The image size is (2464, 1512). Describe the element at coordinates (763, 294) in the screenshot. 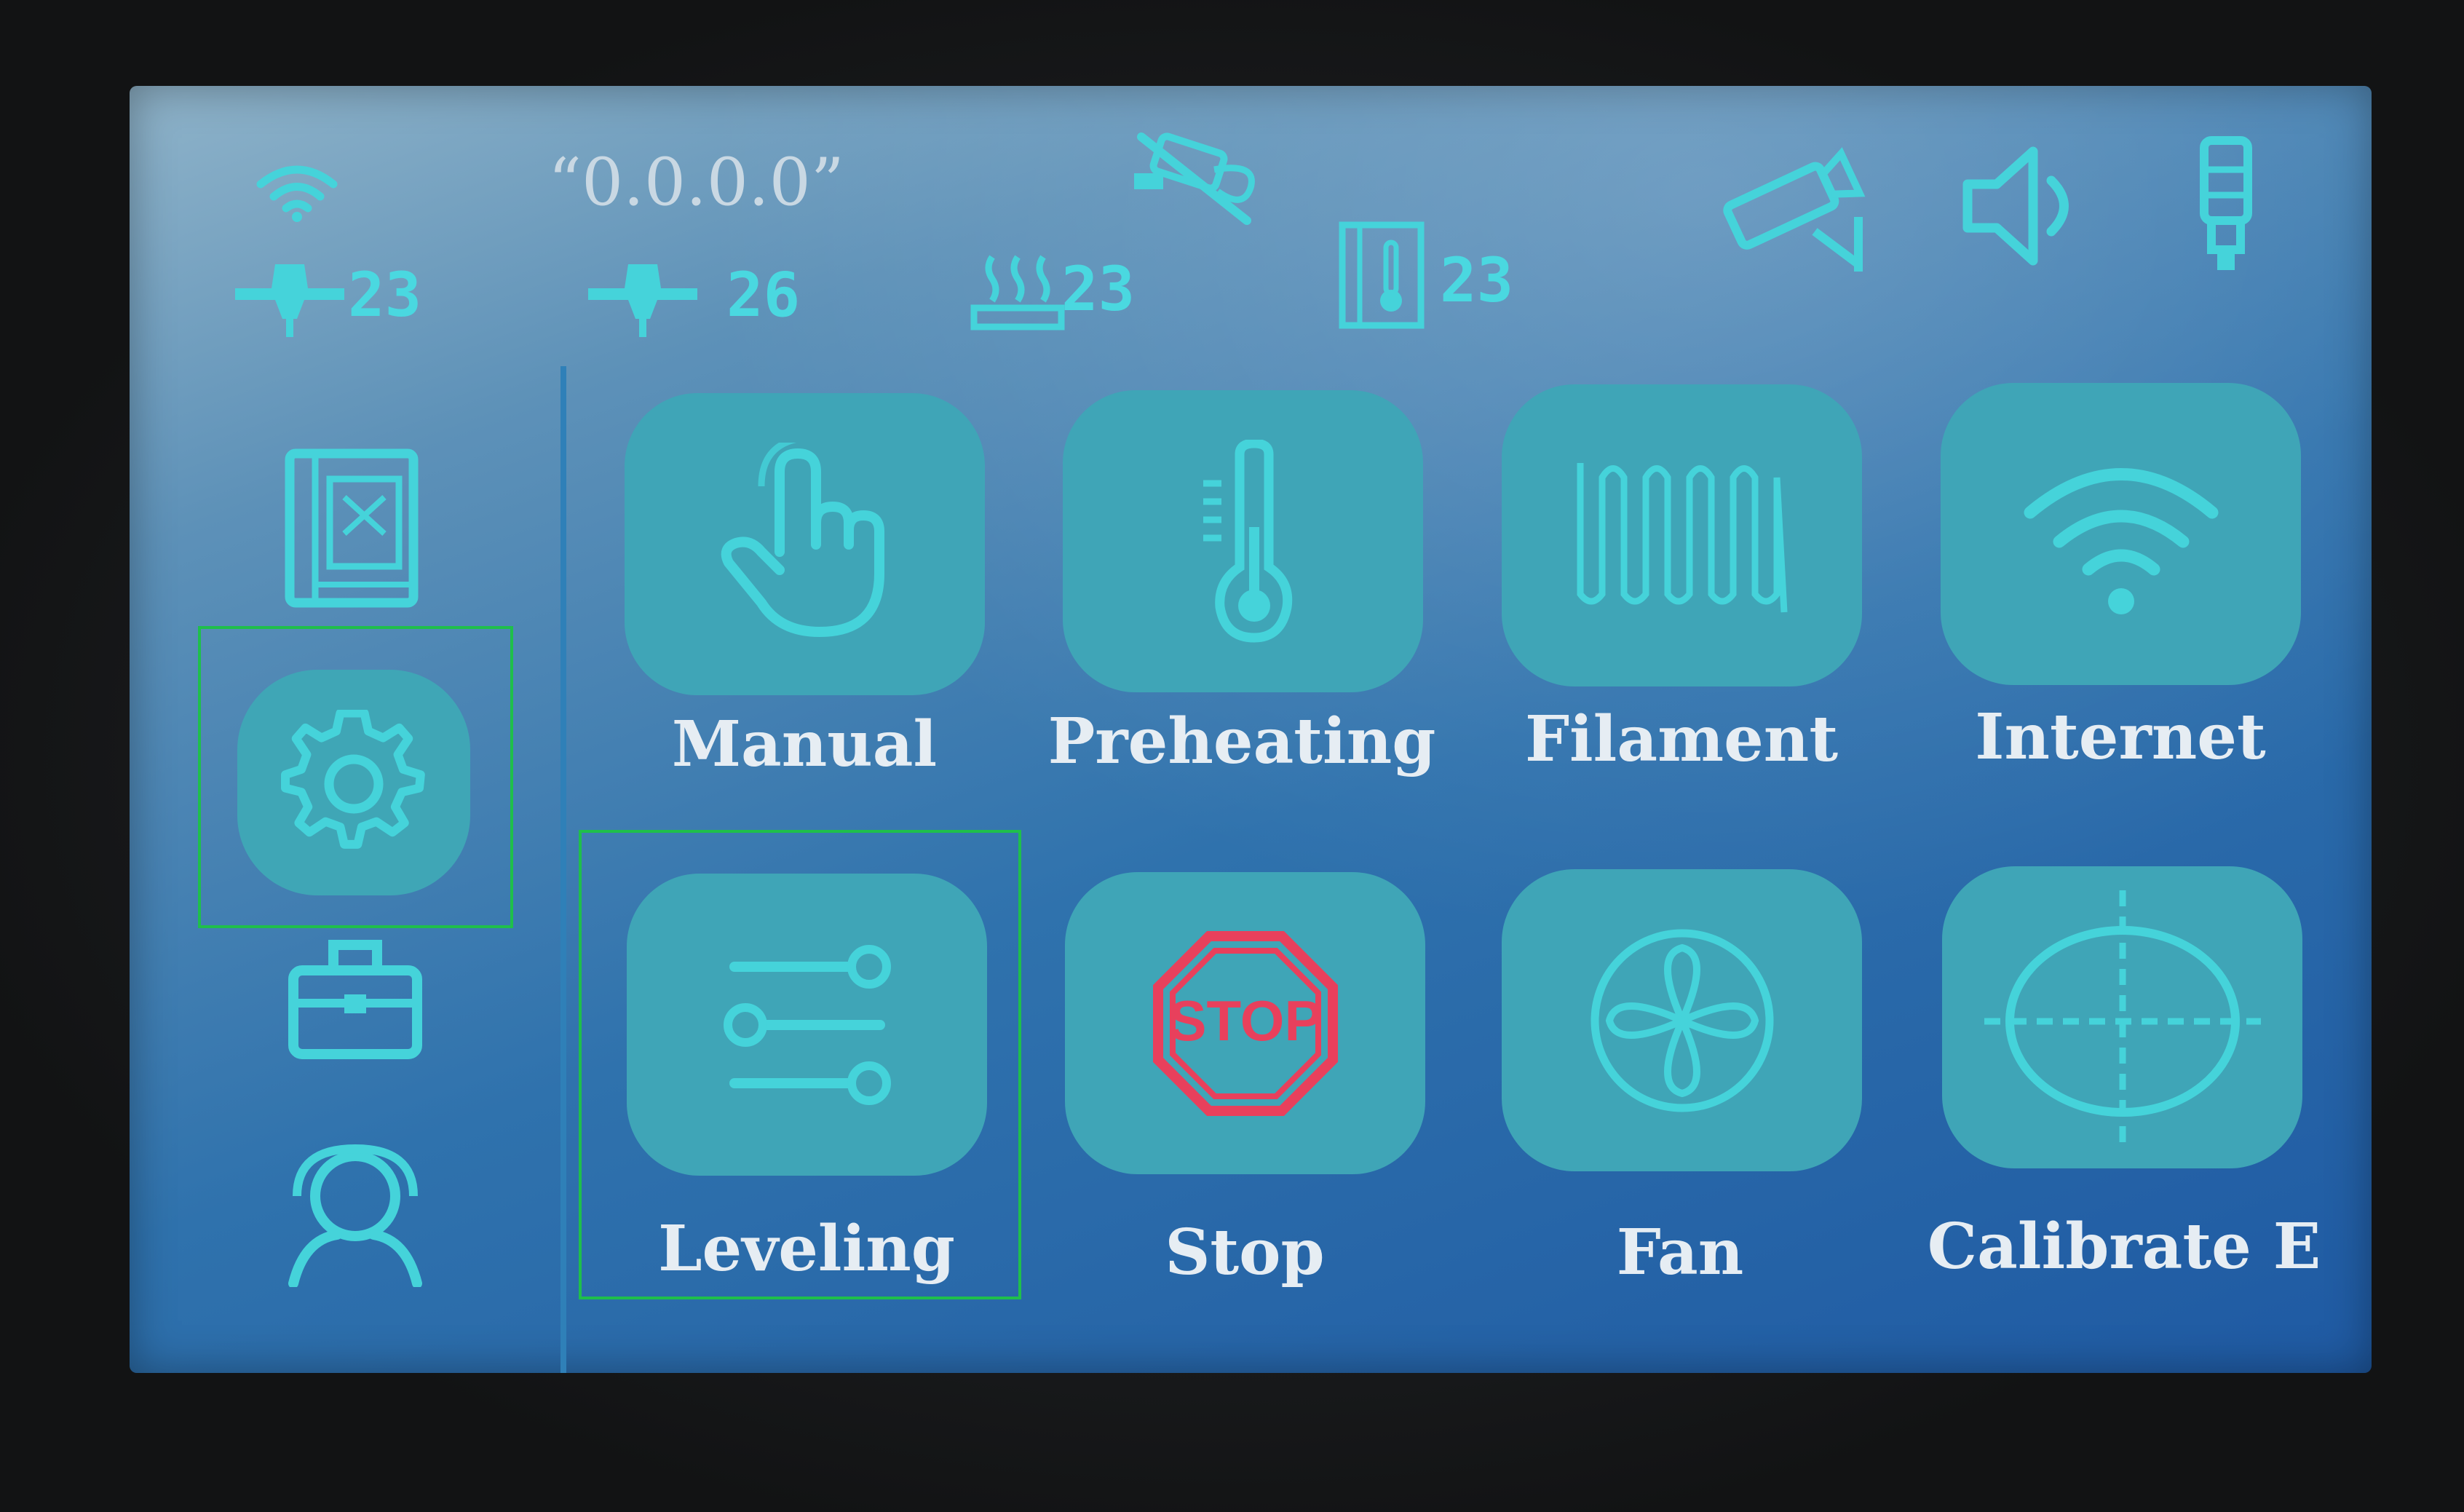

I see `nozzle2-temp: 26` at that location.